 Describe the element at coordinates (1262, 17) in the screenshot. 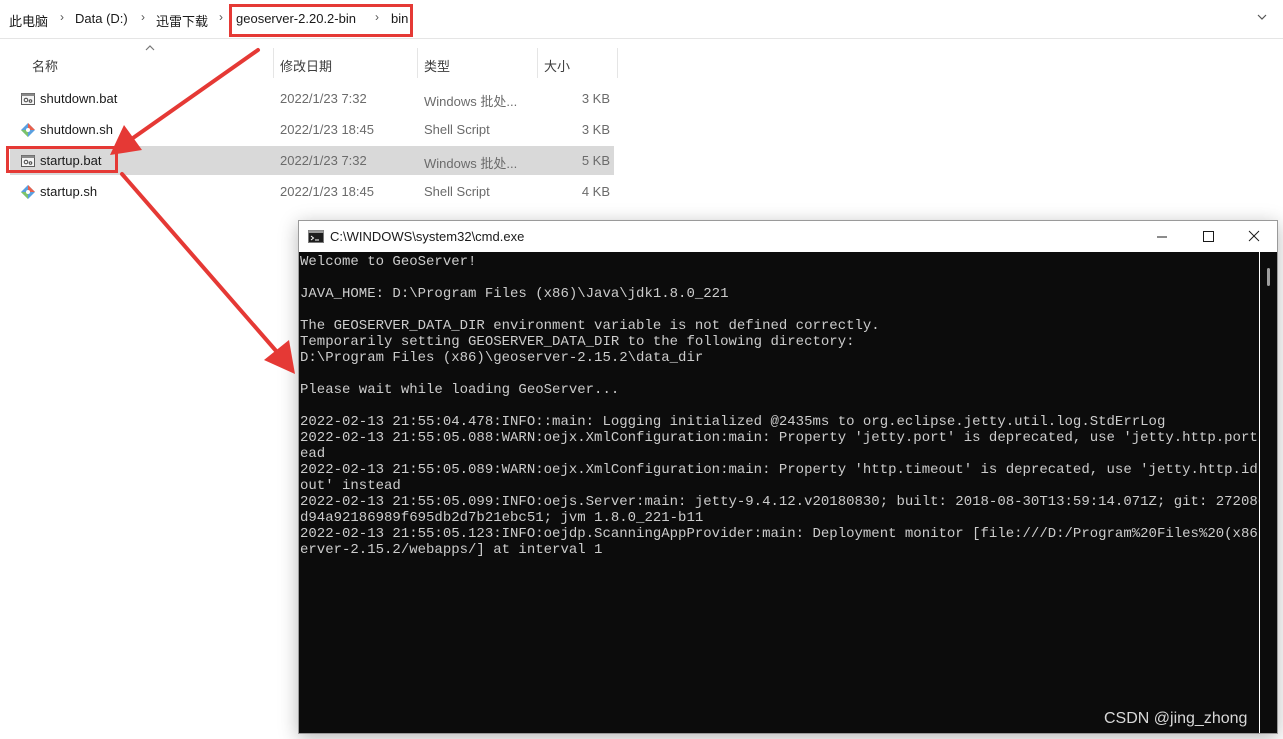

I see `address-dropdown-icon` at that location.